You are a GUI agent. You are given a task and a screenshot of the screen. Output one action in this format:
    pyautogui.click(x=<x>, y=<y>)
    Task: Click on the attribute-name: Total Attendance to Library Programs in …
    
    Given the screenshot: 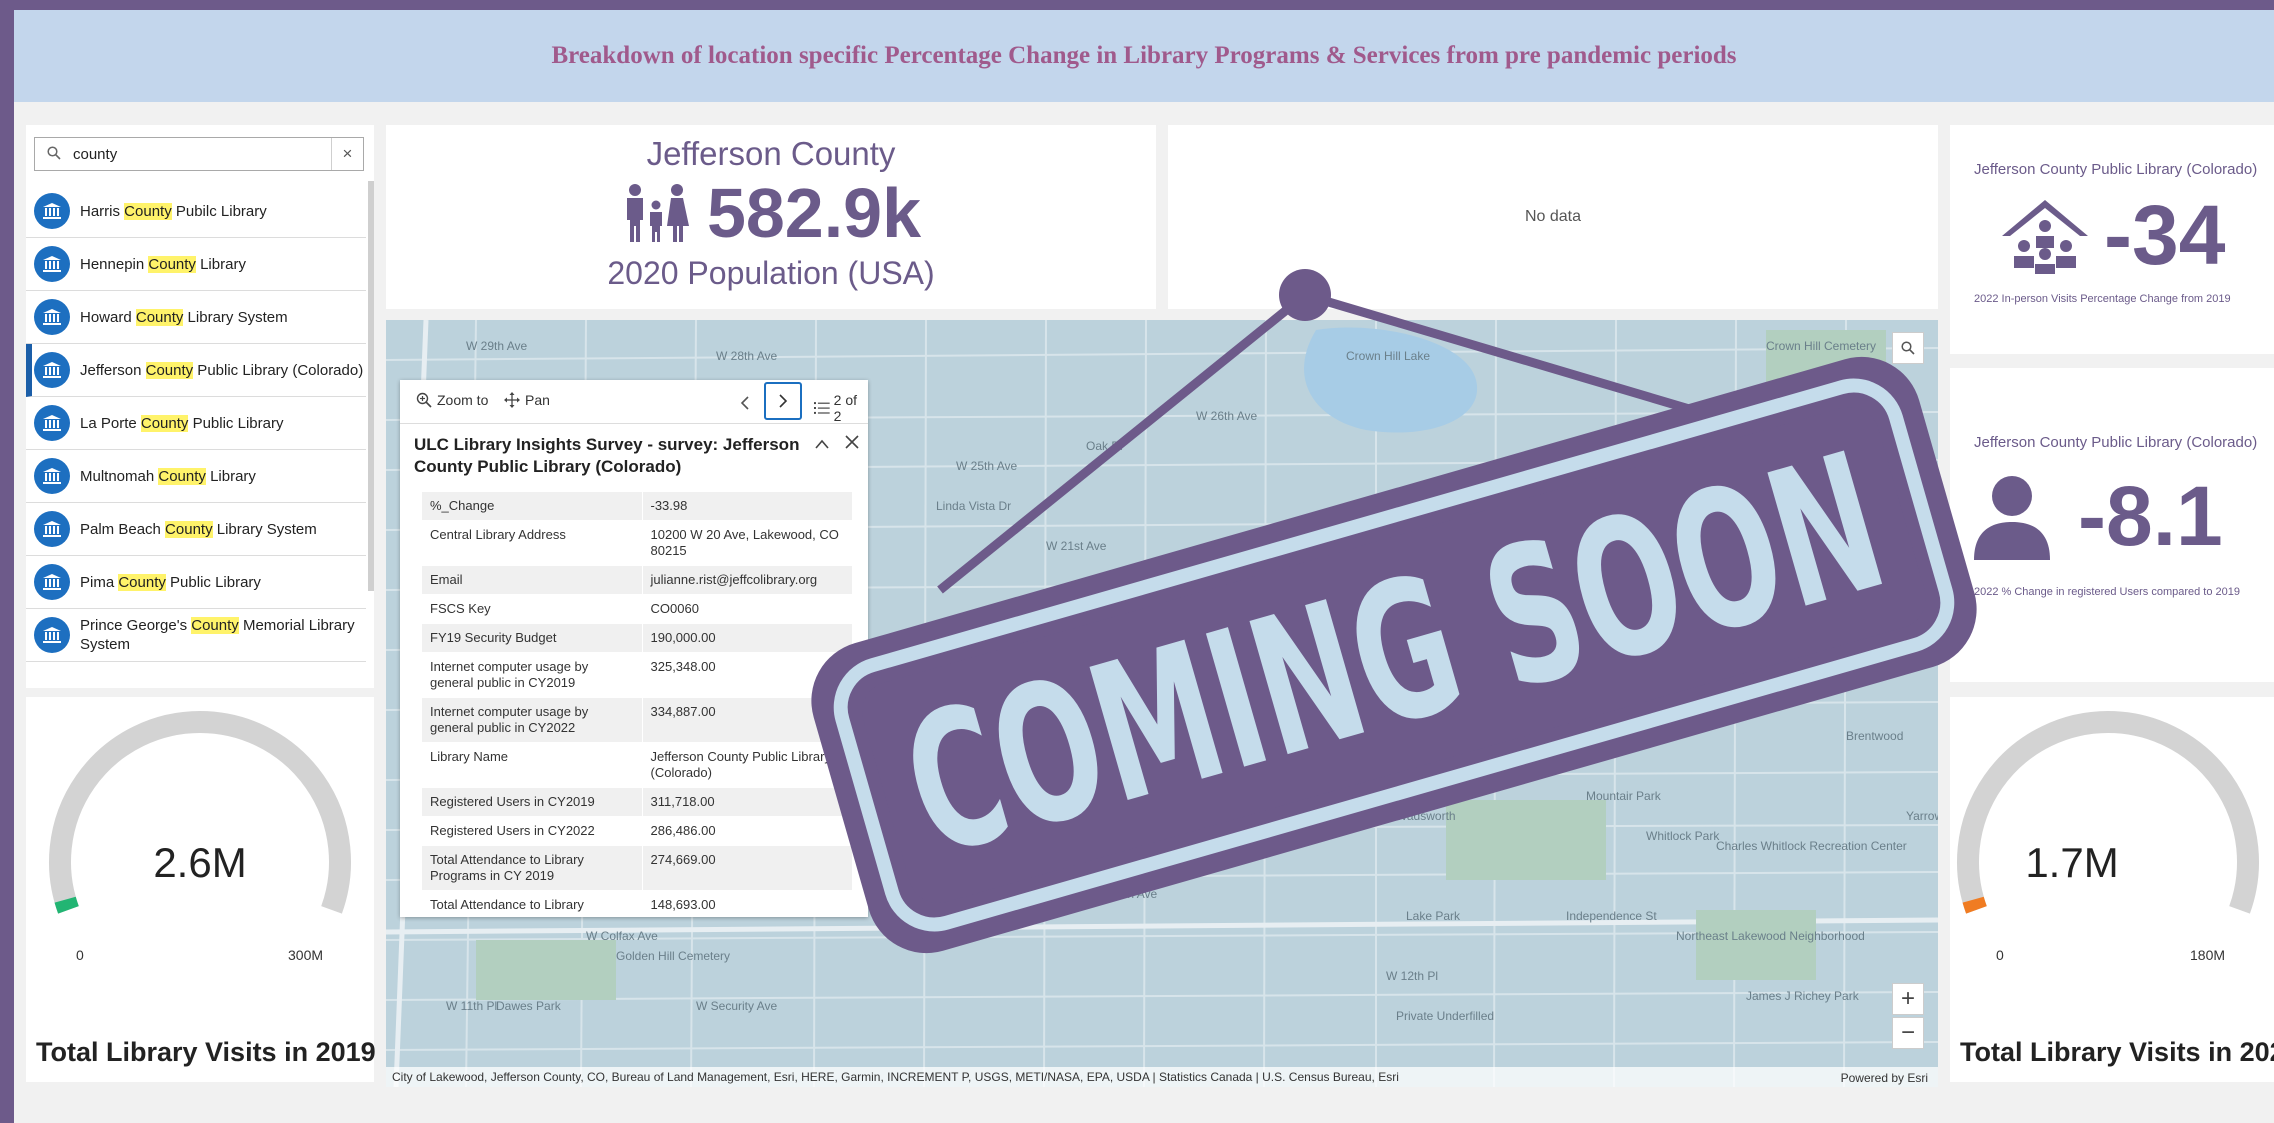 What is the action you would take?
    pyautogui.click(x=532, y=868)
    